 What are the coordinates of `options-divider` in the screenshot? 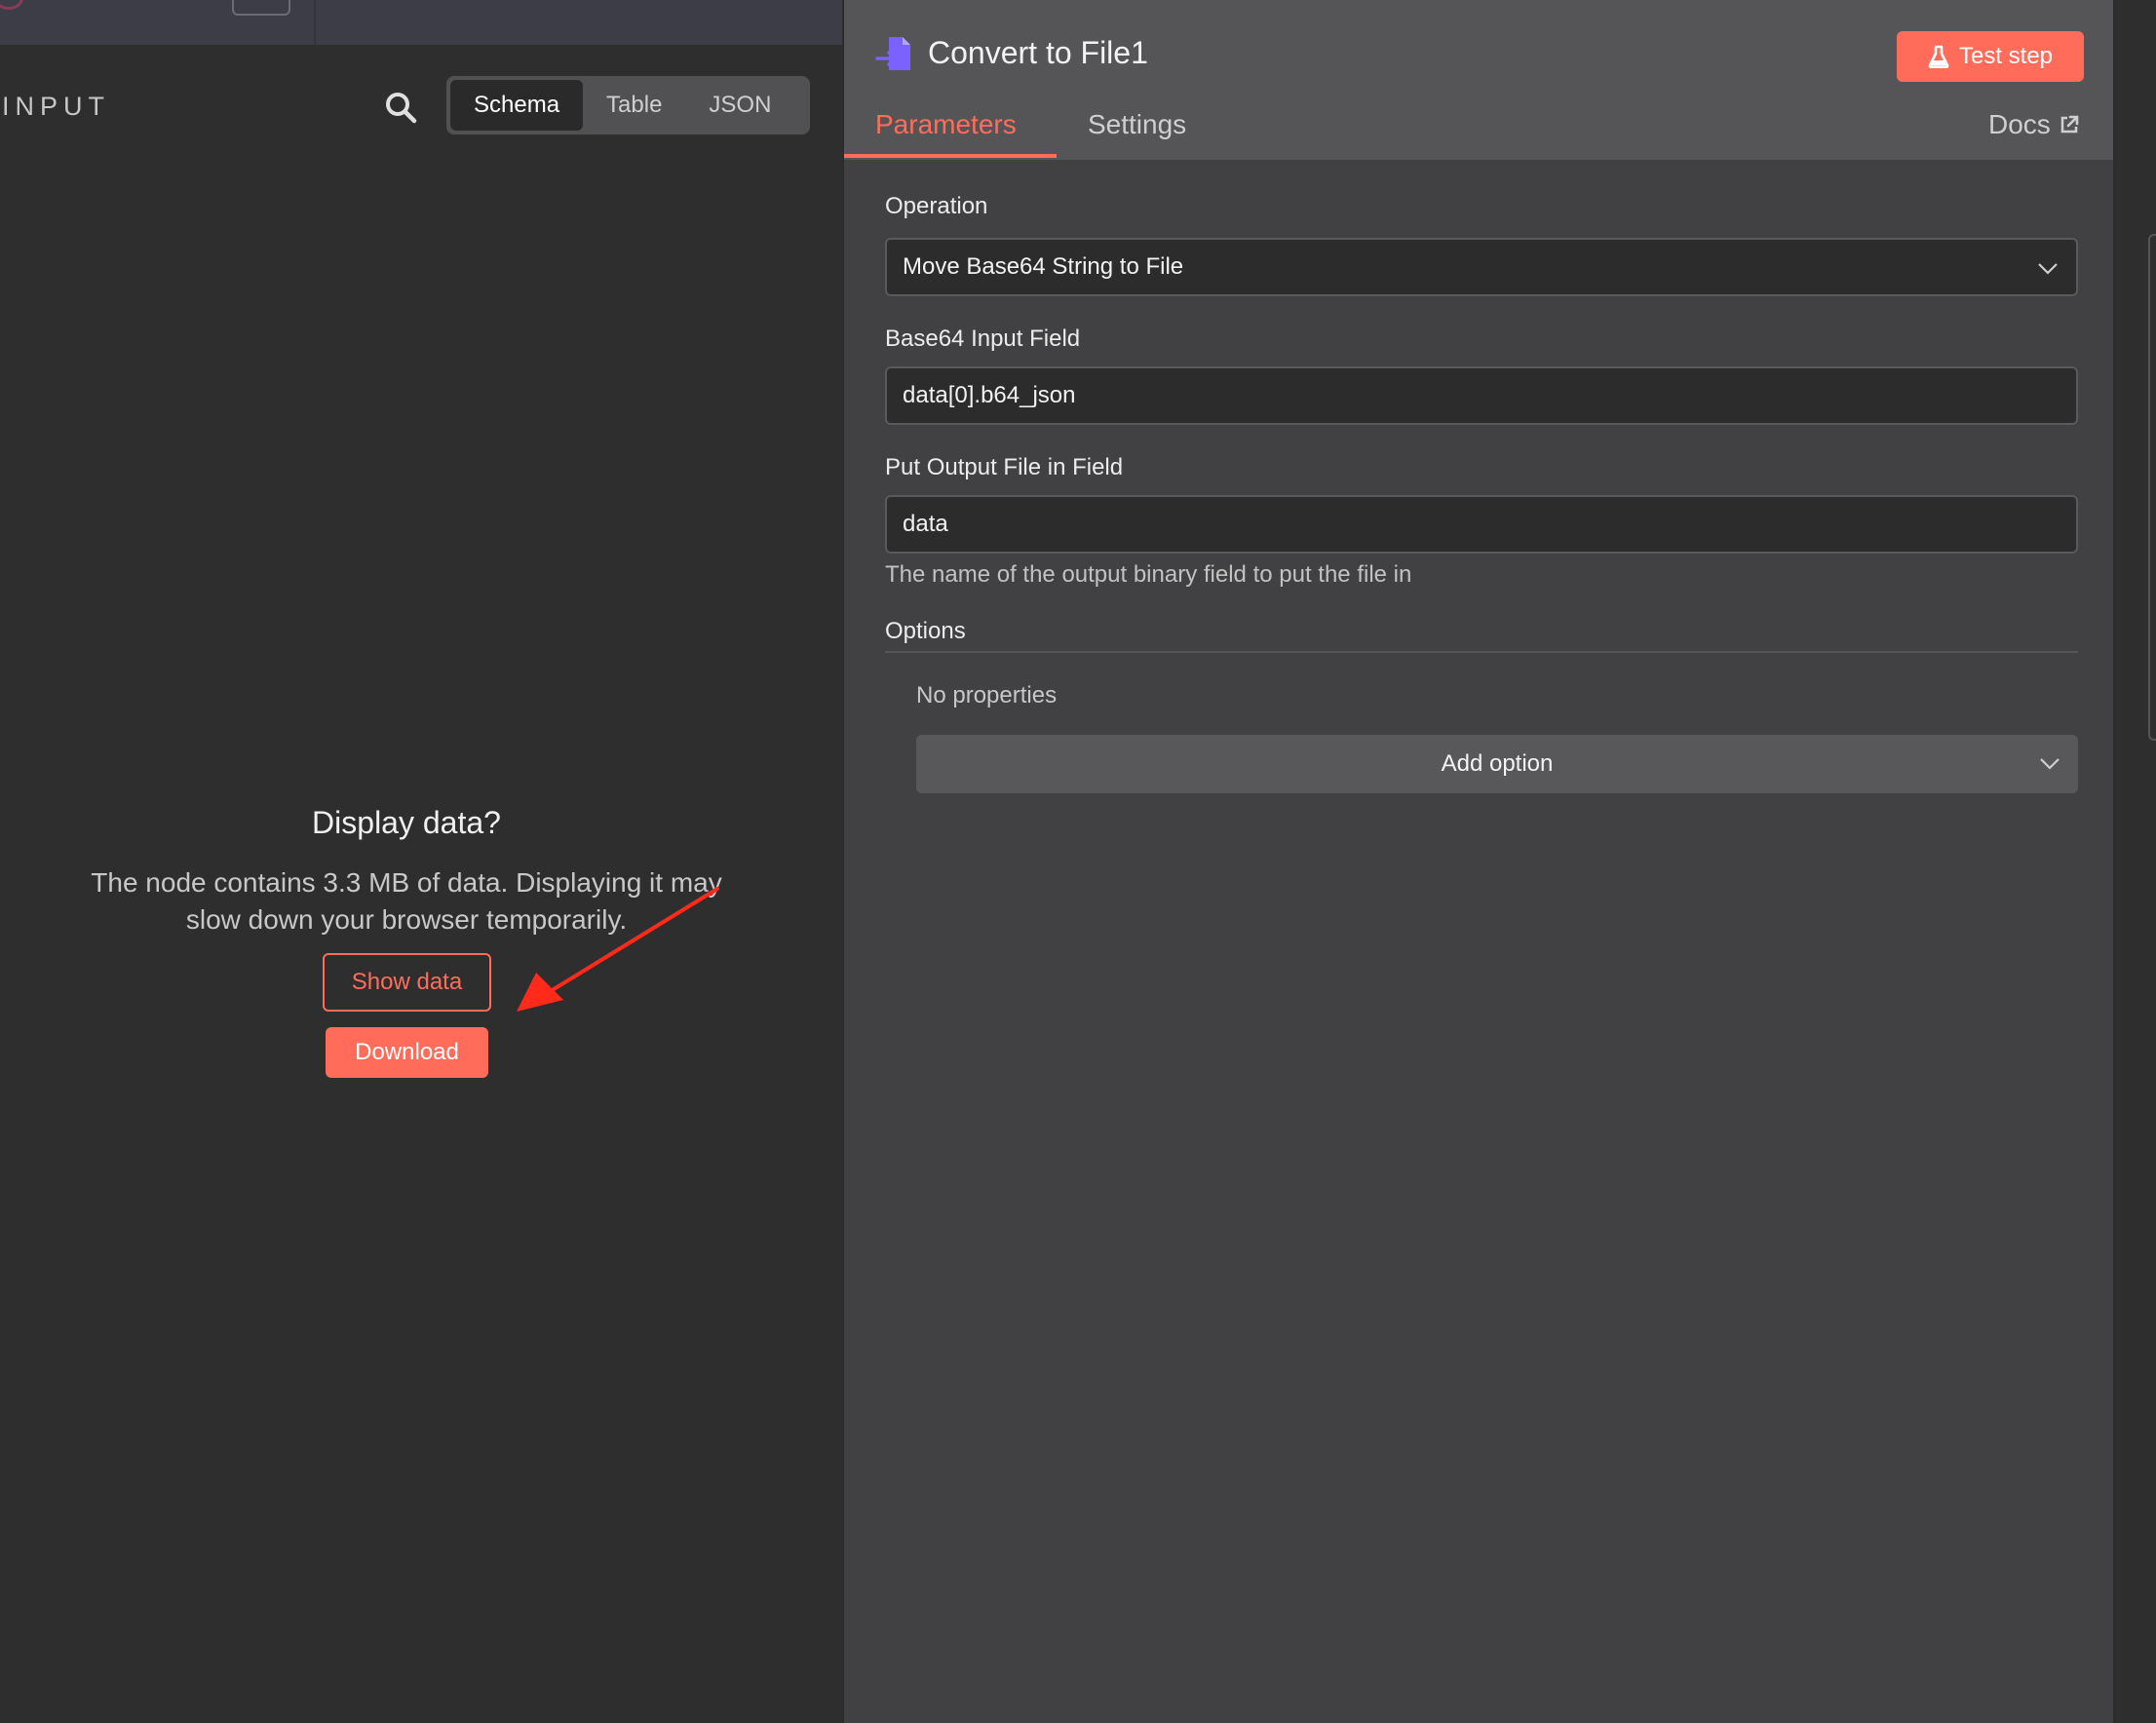 It's located at (1481, 652).